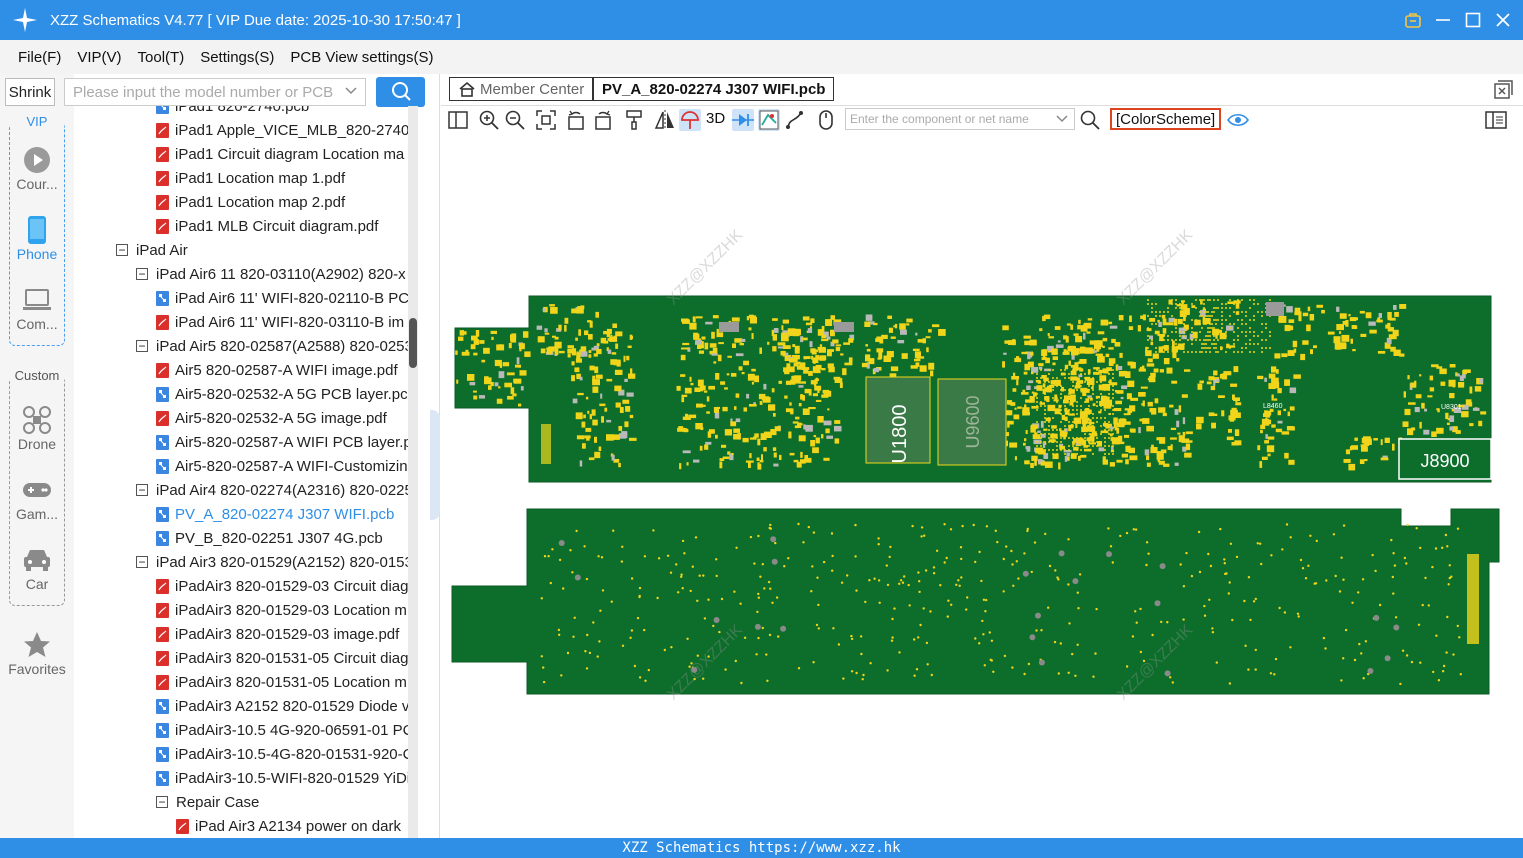 This screenshot has width=1523, height=858. Describe the element at coordinates (152, 250) in the screenshot. I see `tree-folder: − iPad Air` at that location.